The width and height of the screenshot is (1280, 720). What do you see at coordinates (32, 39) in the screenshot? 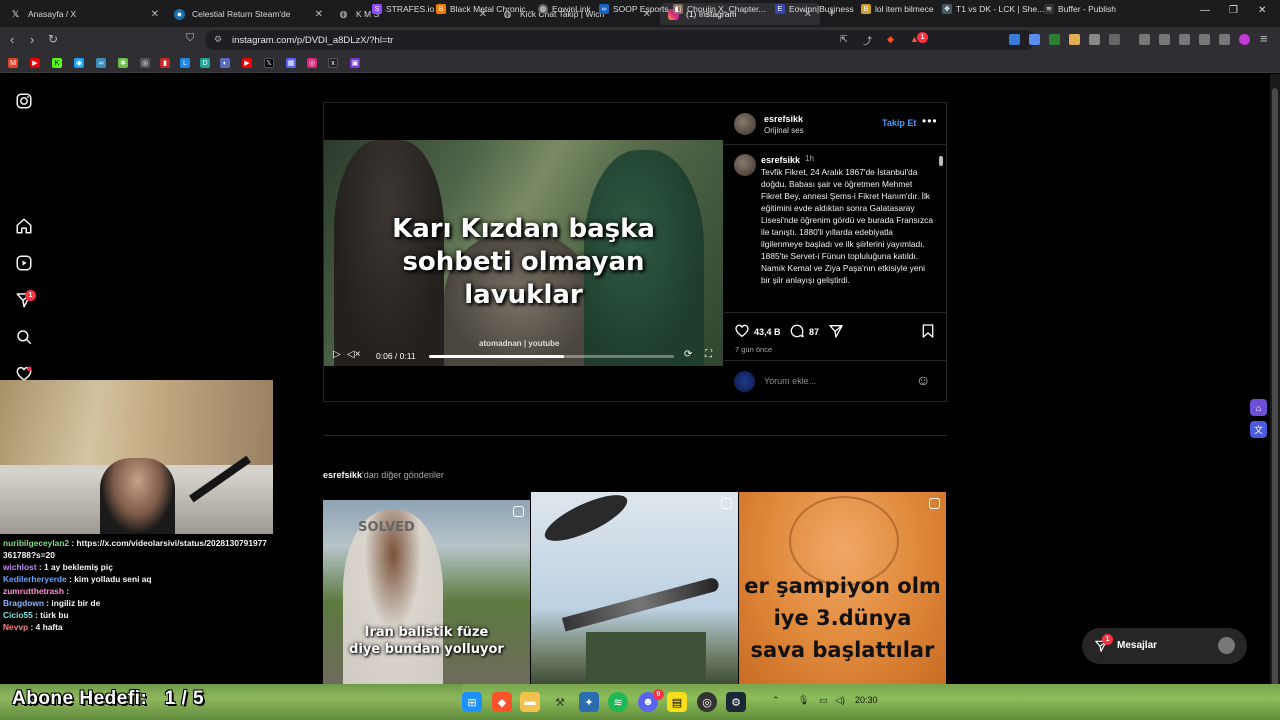
I see `forward-icon: ›` at bounding box center [32, 39].